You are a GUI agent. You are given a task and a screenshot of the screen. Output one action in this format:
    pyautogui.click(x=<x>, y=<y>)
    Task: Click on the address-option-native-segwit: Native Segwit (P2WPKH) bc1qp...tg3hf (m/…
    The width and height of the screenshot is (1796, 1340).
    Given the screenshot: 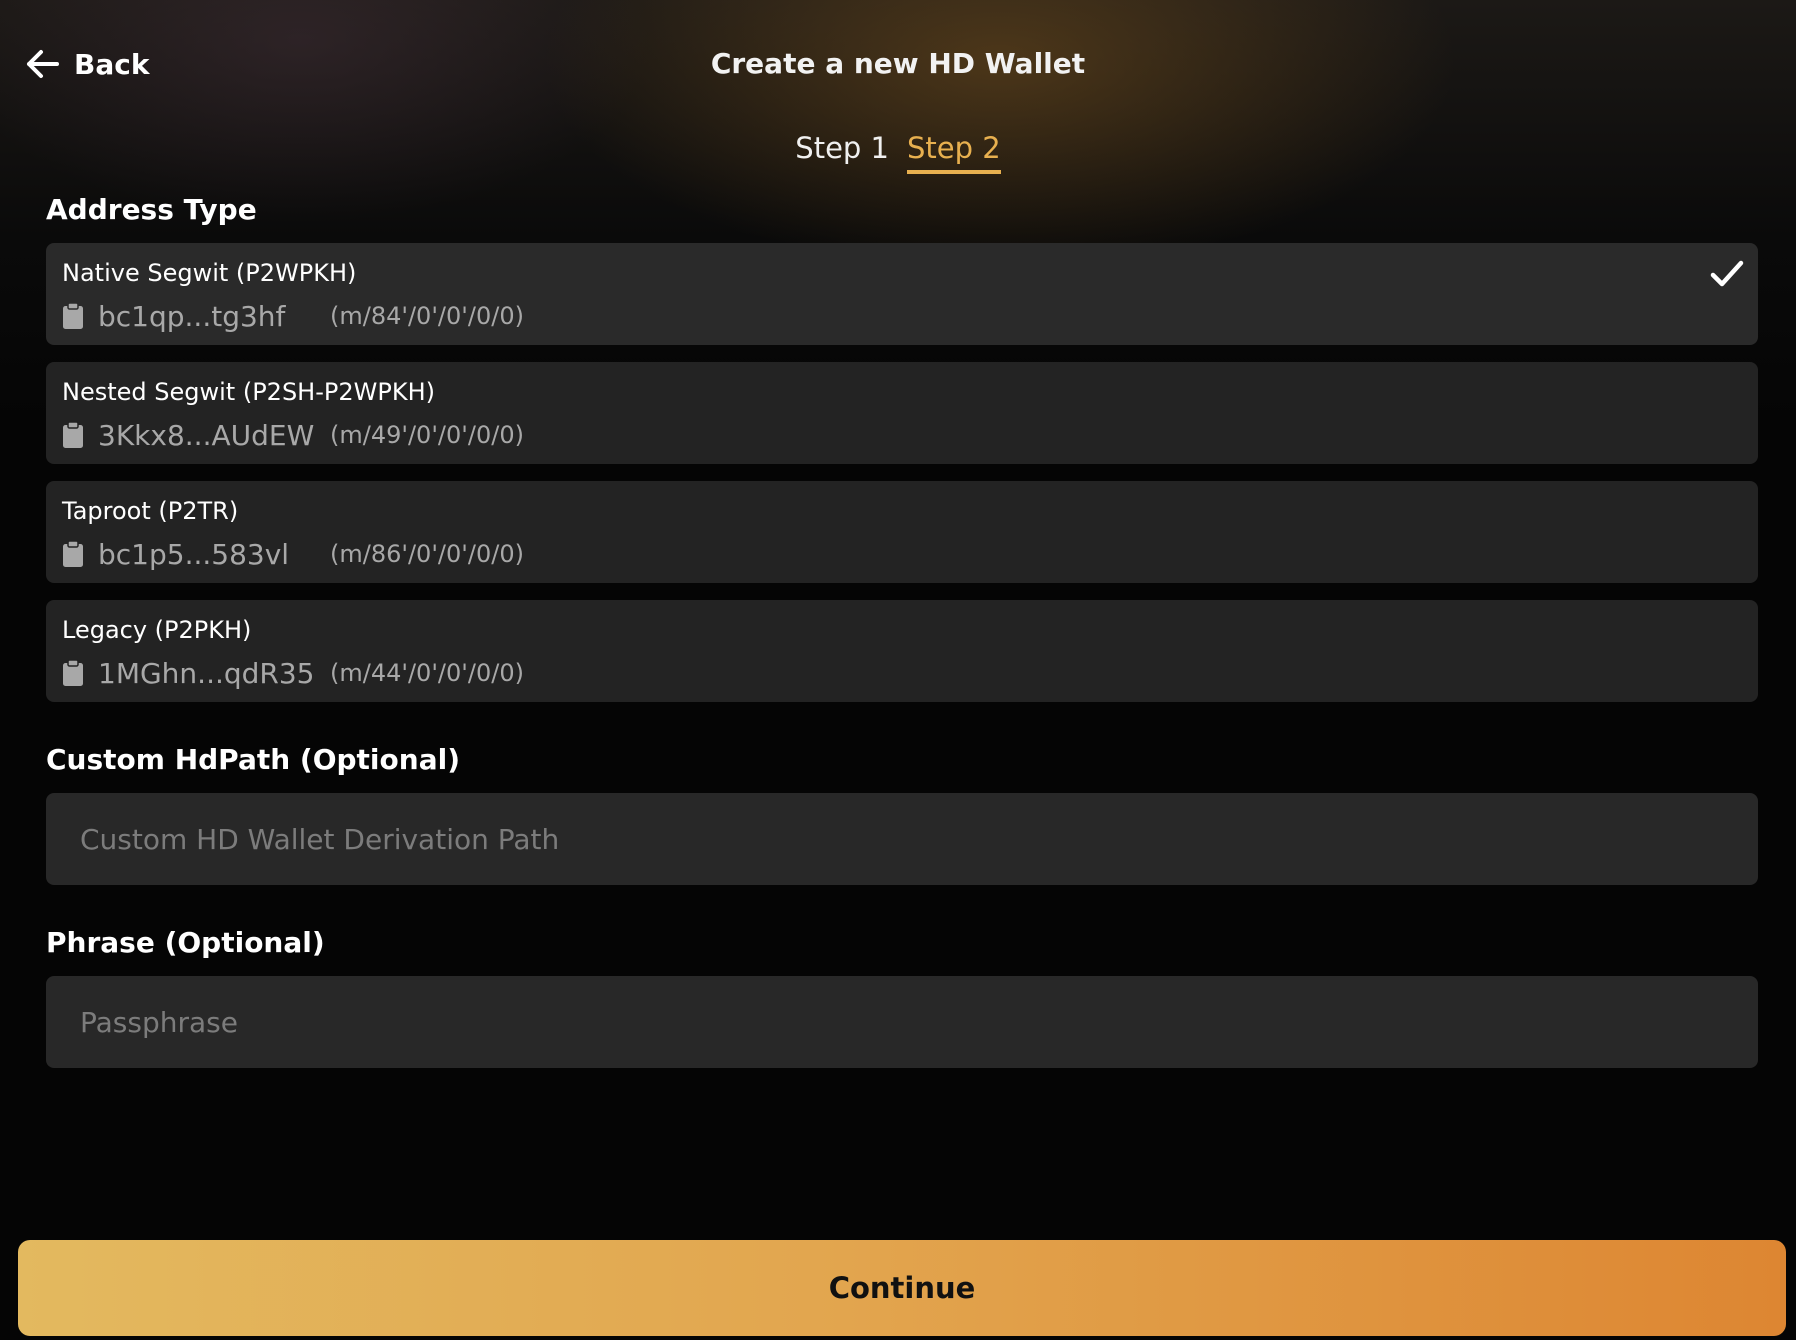 What is the action you would take?
    pyautogui.click(x=902, y=294)
    